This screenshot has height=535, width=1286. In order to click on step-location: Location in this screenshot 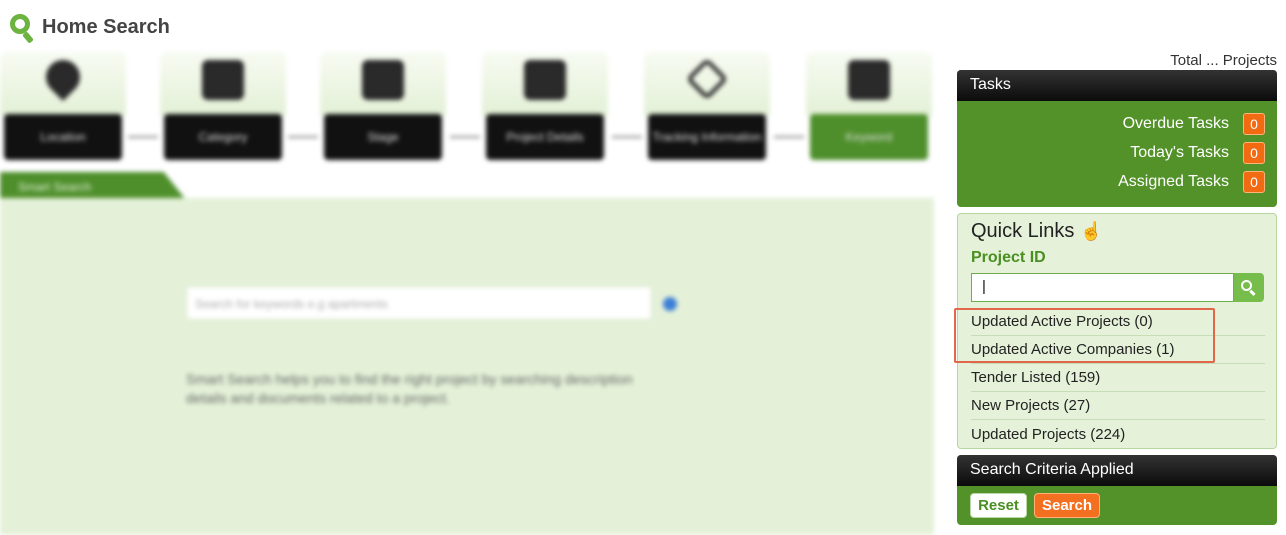, I will do `click(63, 108)`.